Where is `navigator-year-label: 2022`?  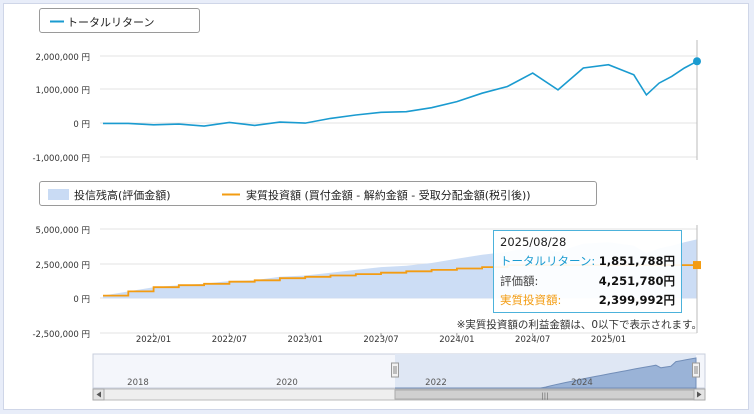 navigator-year-label: 2022 is located at coordinates (436, 383).